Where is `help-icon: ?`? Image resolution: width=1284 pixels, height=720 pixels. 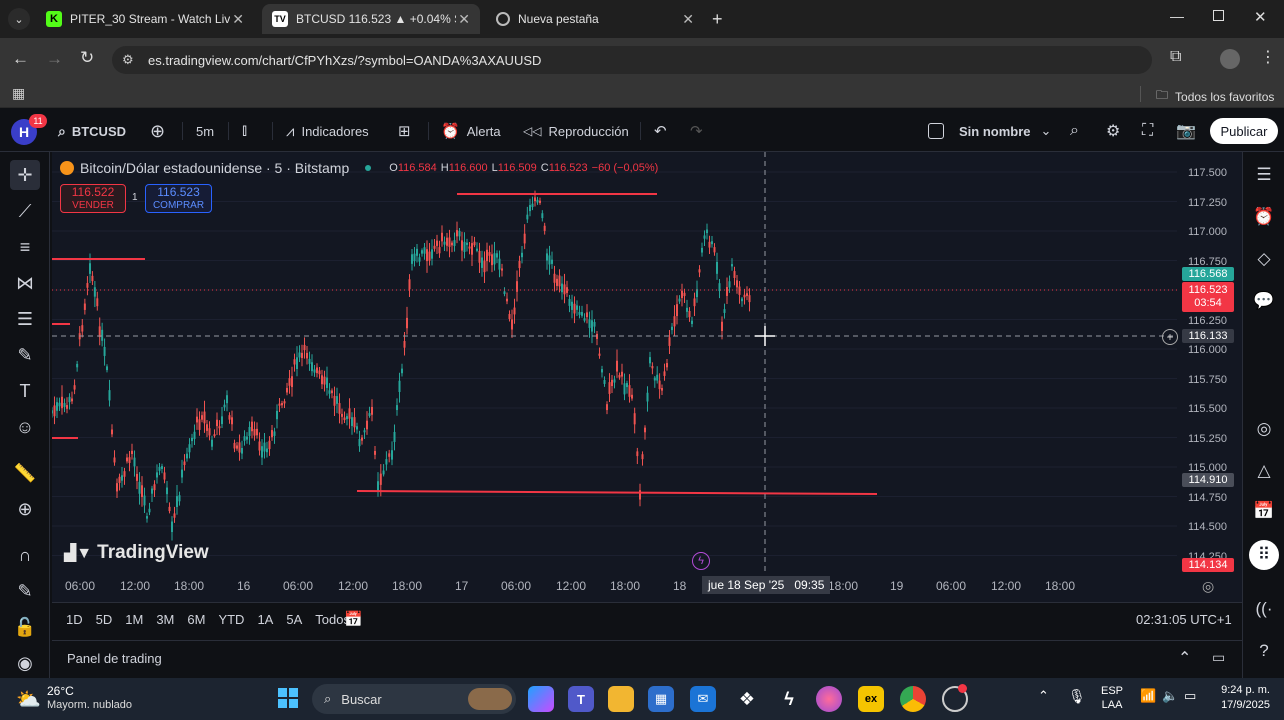 help-icon: ? is located at coordinates (1264, 651).